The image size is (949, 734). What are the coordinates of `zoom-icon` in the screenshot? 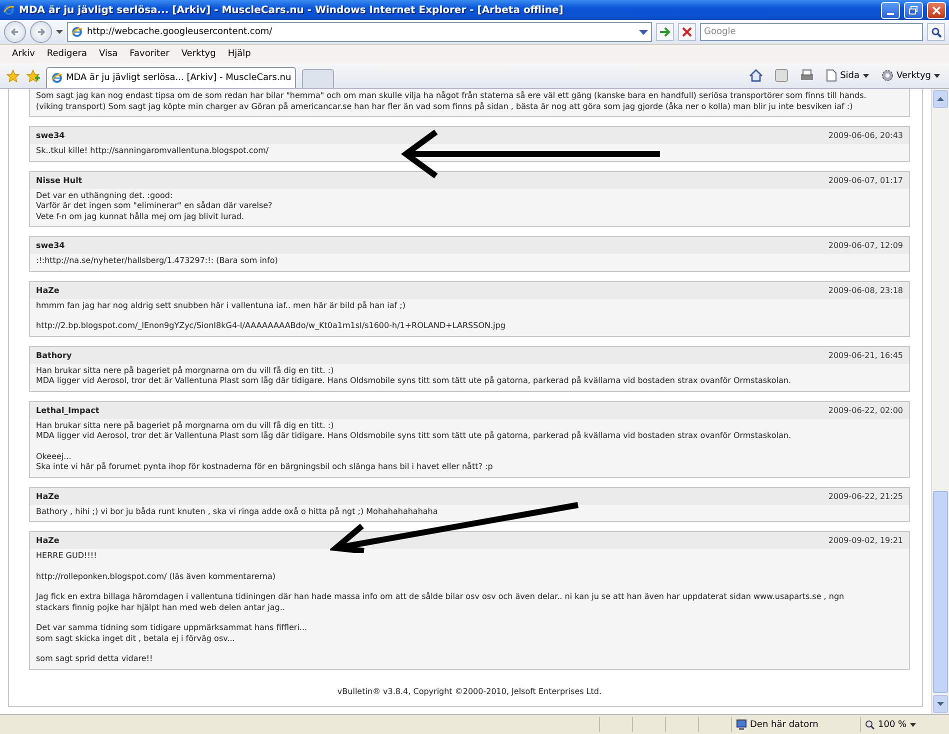 It's located at (870, 725).